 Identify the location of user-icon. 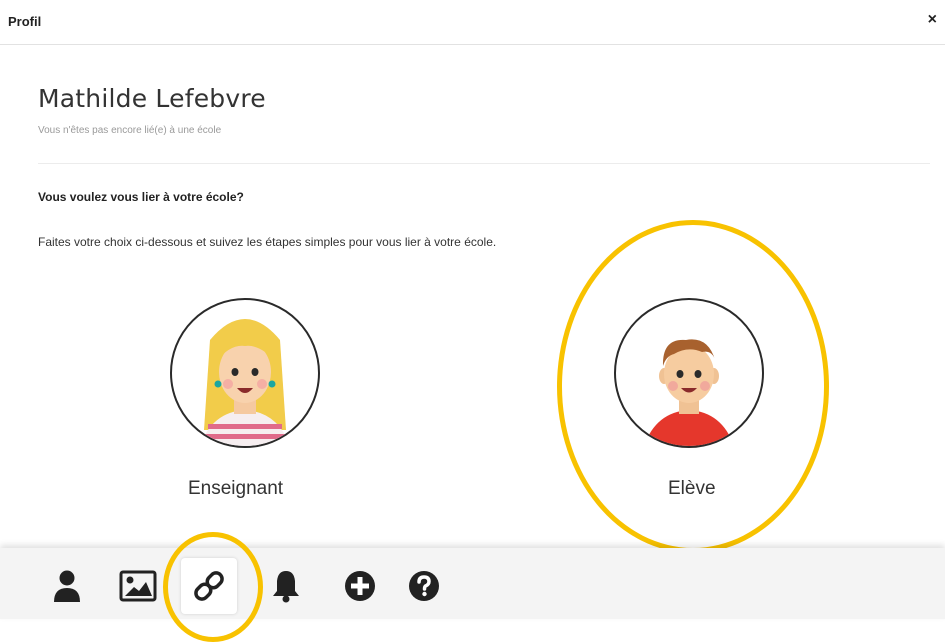
(67, 586).